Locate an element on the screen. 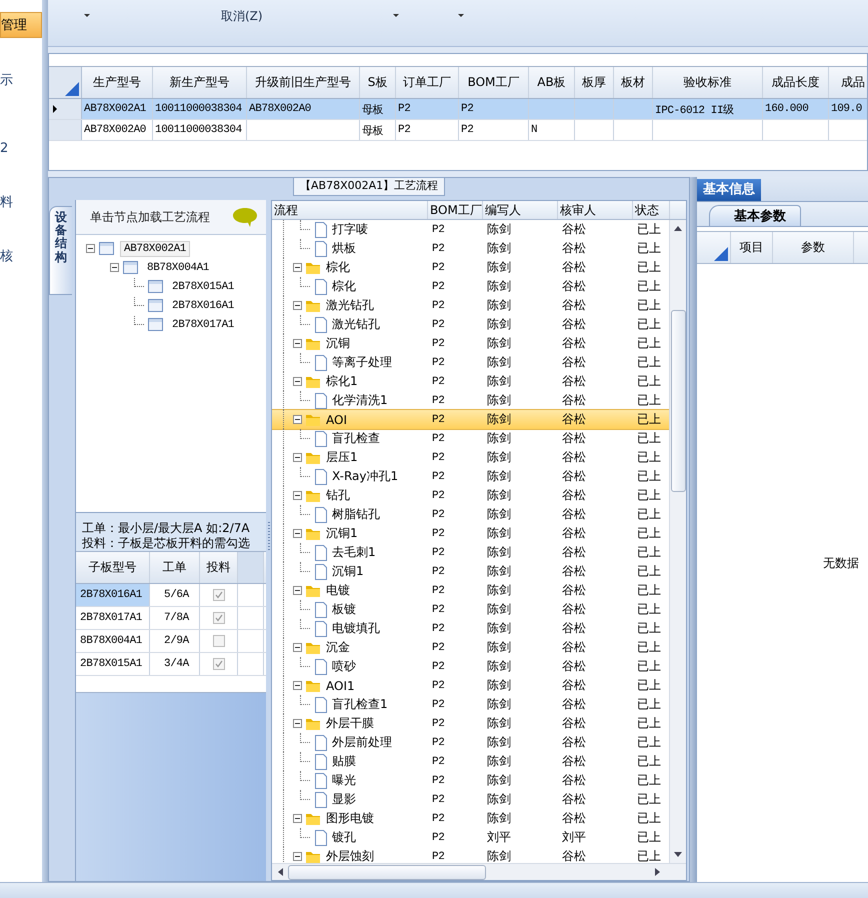 The width and height of the screenshot is (868, 898). speech-bubble-icon is located at coordinates (245, 217).